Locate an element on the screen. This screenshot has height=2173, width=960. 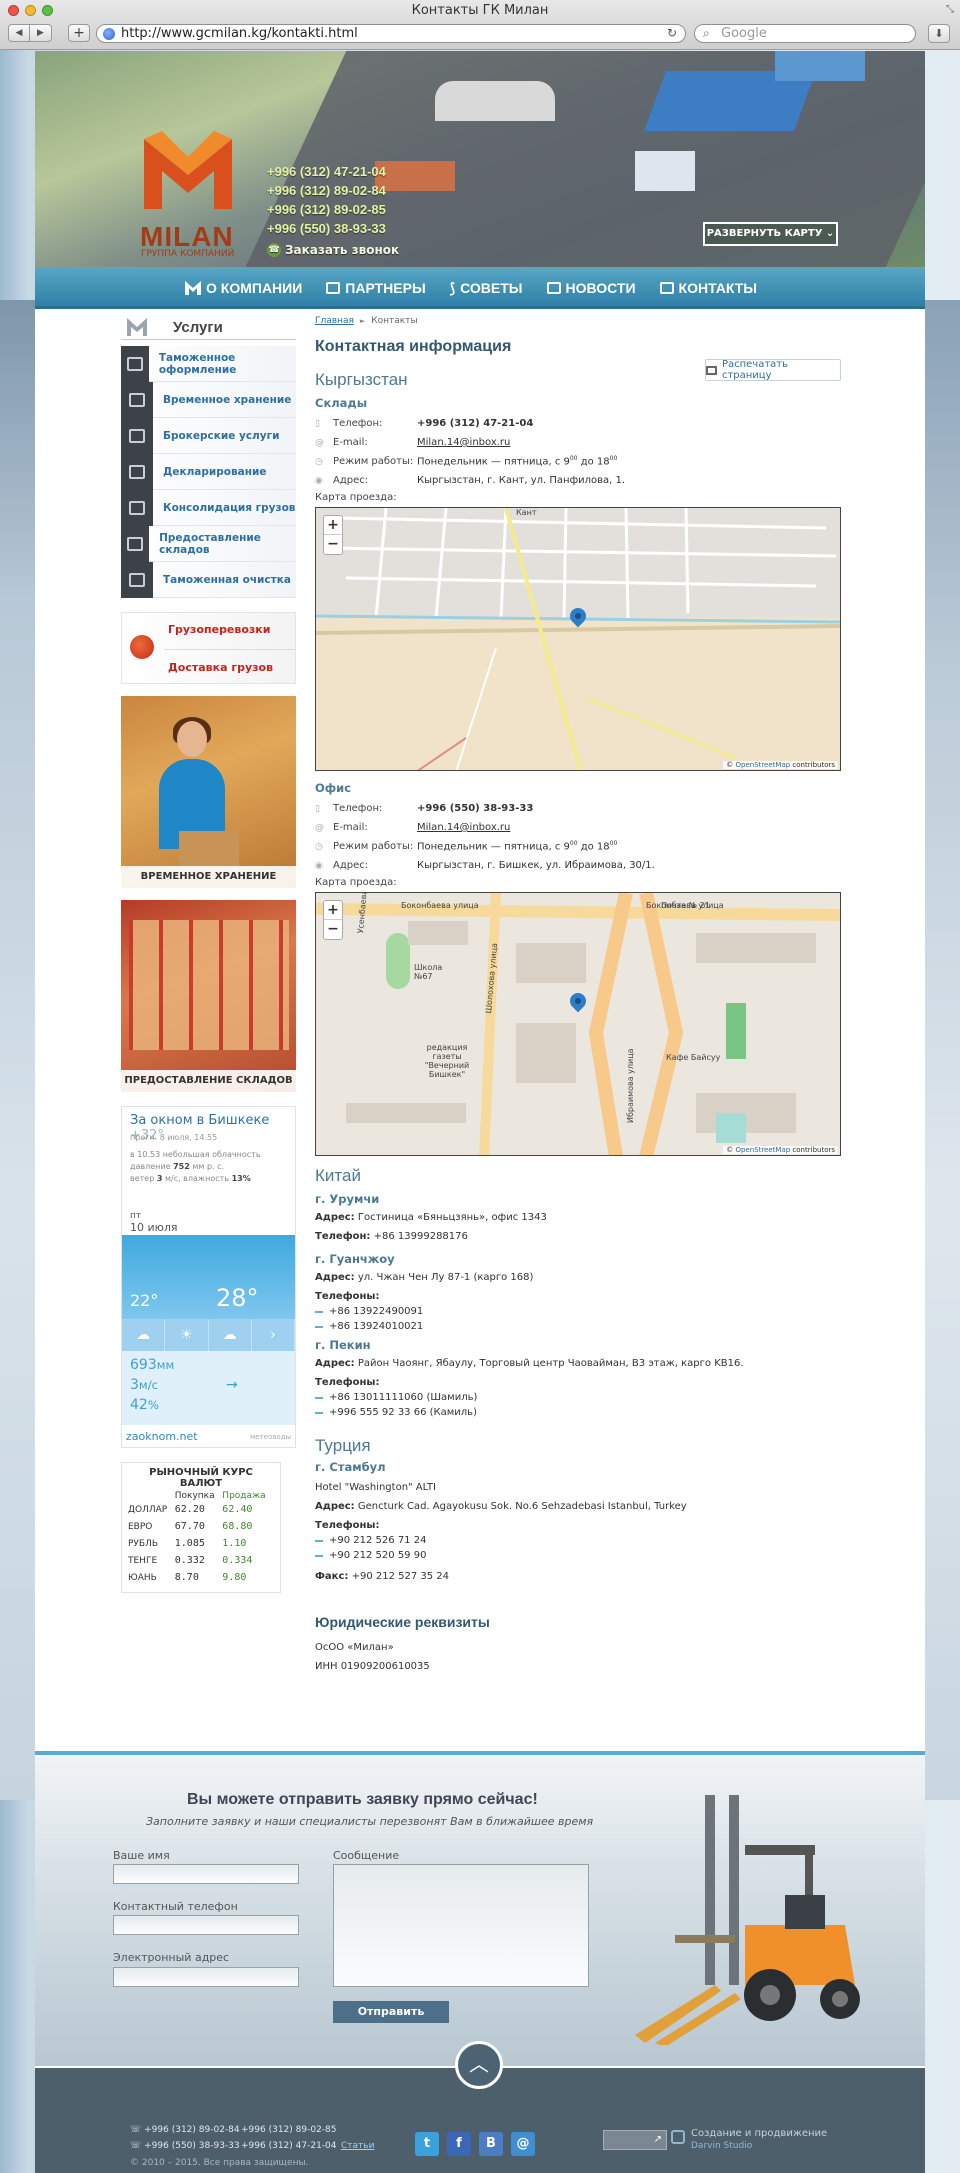
rates-row: РУБЛЬ 1.085 1.10 is located at coordinates (187, 1543).